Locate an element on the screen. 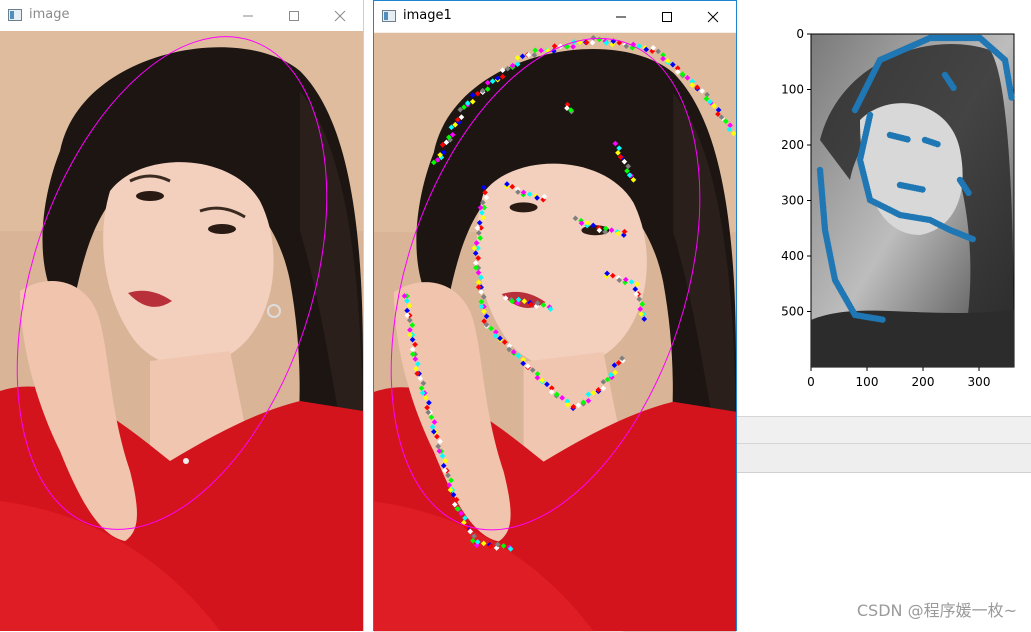 Image resolution: width=1031 pixels, height=632 pixels. title-bar: image is located at coordinates (181, 15).